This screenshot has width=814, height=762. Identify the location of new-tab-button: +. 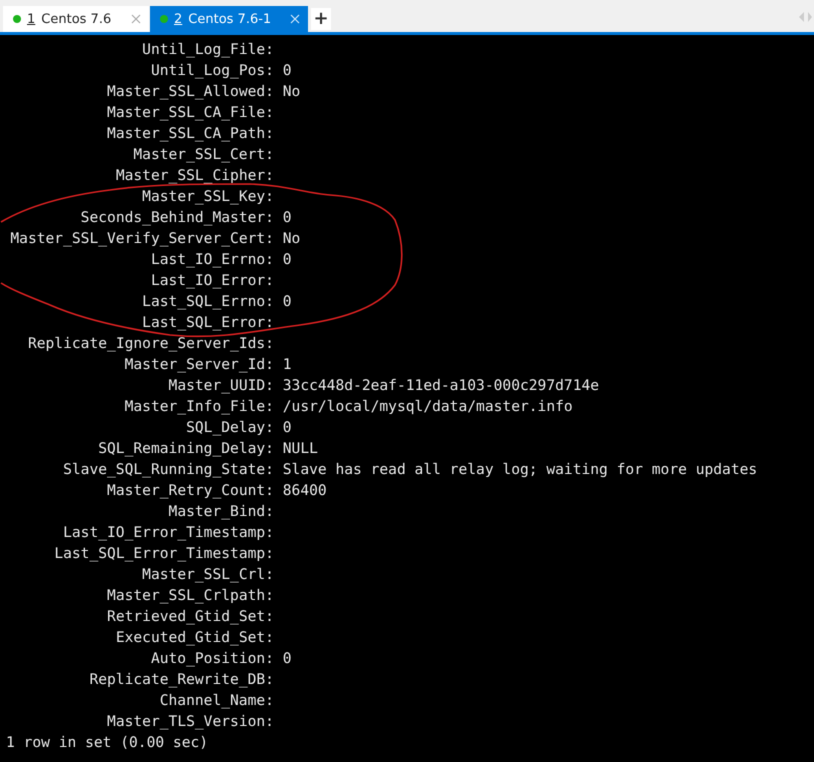
(321, 19).